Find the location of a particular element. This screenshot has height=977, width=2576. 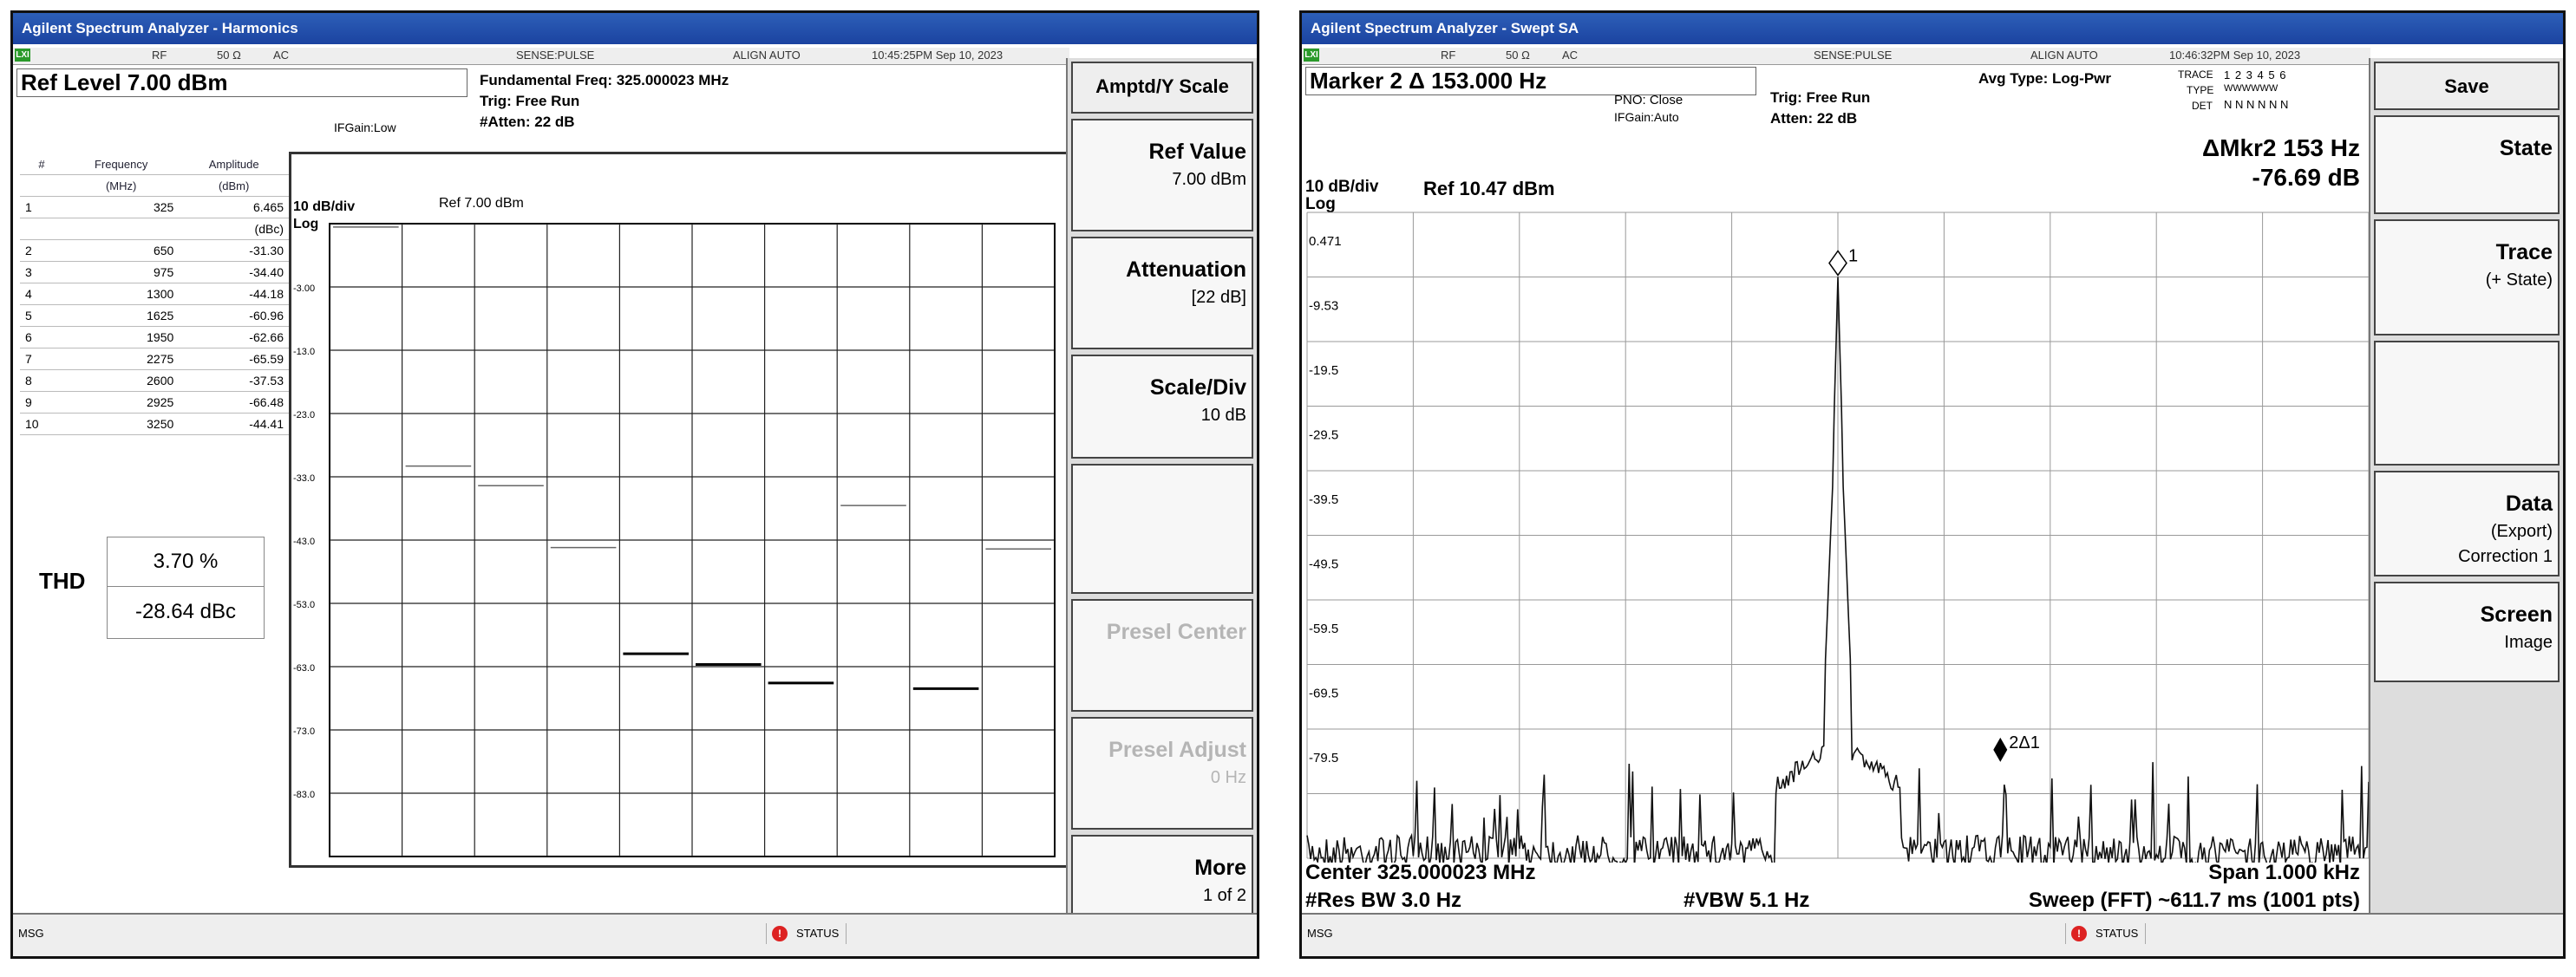

thd-label: THD is located at coordinates (62, 581).